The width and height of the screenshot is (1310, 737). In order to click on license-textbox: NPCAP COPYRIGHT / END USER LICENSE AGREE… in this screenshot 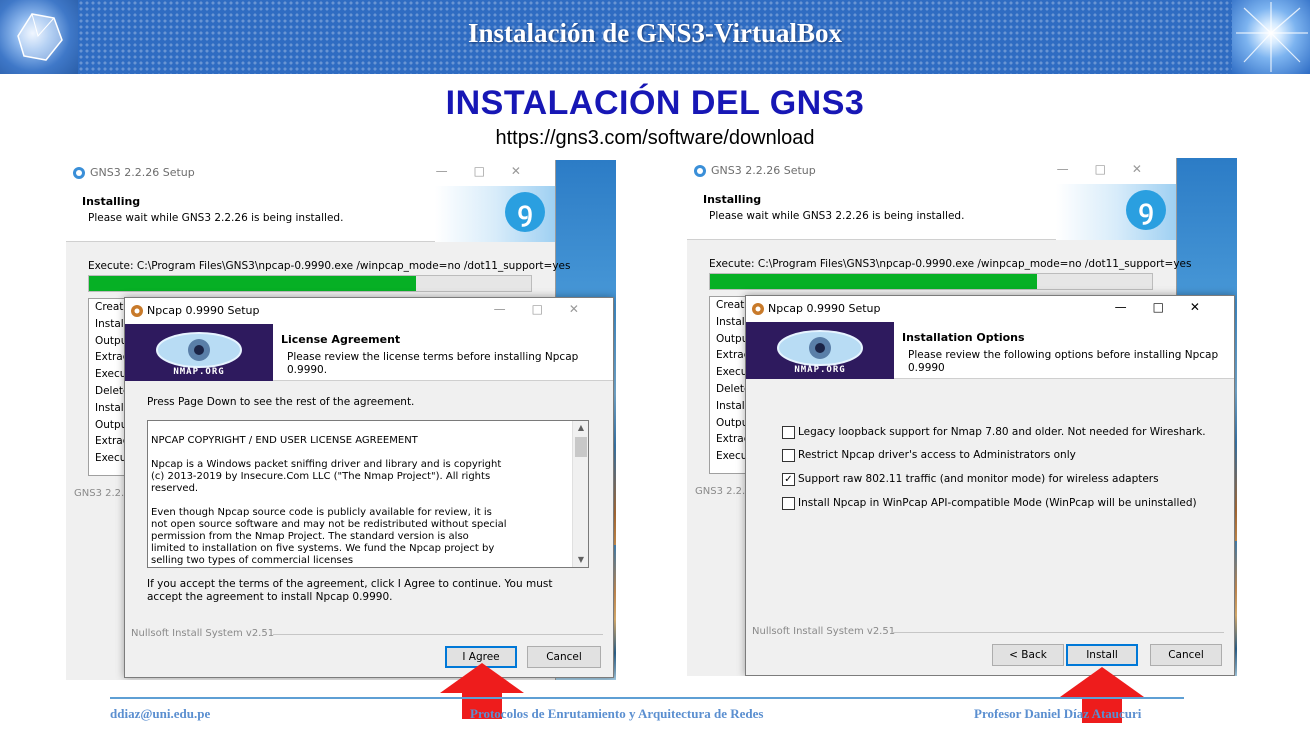, I will do `click(368, 494)`.